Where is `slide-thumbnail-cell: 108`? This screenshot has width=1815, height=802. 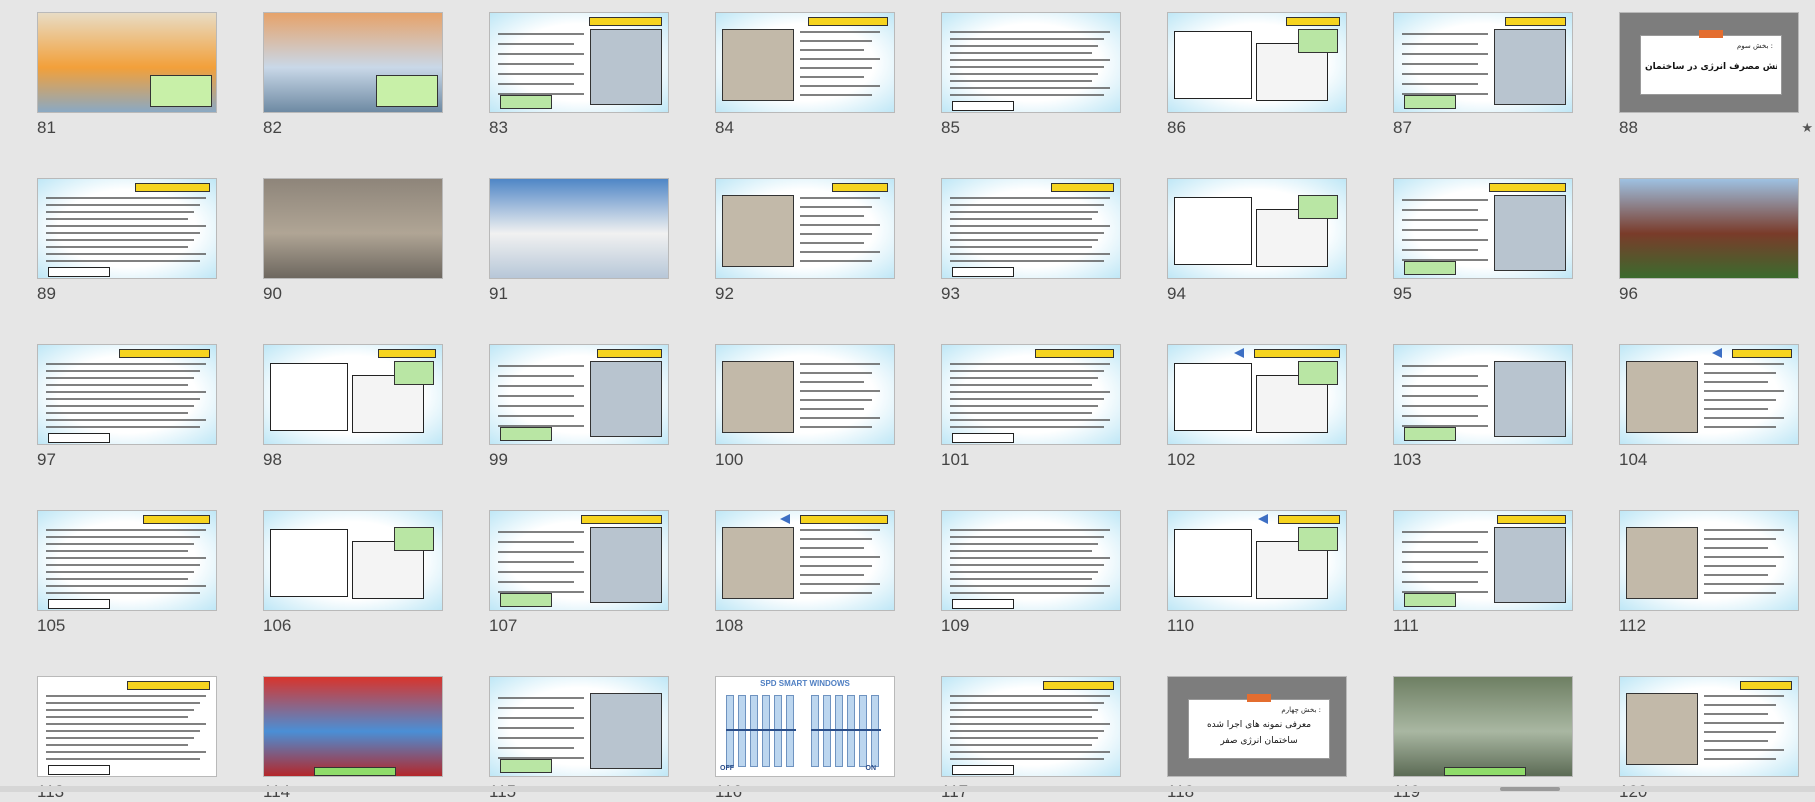
slide-thumbnail-cell: 108 is located at coordinates (805, 572).